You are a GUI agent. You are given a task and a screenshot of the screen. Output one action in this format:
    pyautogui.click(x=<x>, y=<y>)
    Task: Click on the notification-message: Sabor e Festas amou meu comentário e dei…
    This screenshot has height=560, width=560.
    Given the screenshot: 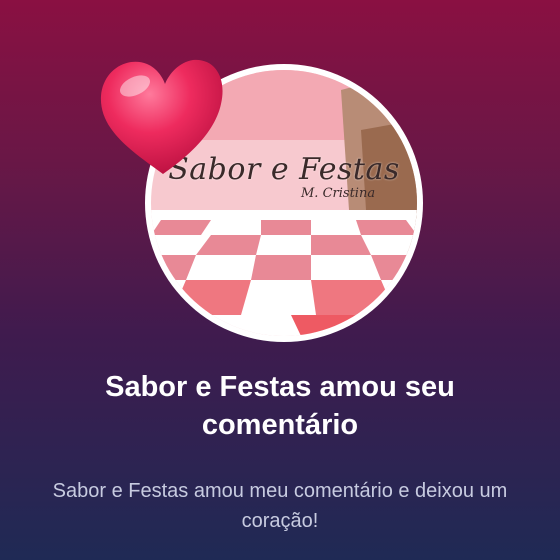 What is the action you would take?
    pyautogui.click(x=280, y=506)
    